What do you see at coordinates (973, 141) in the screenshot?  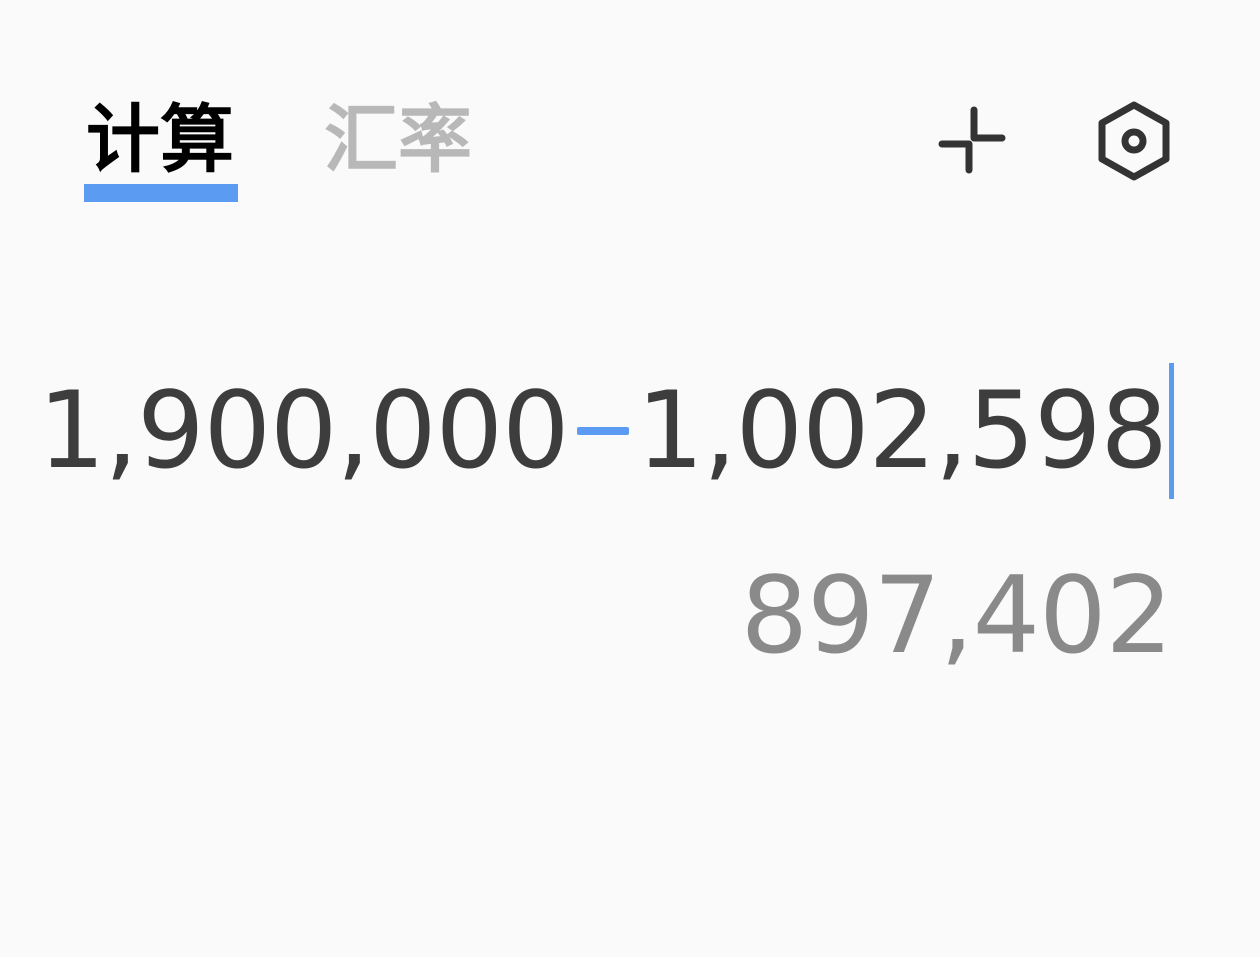 I see `collapse-icon` at bounding box center [973, 141].